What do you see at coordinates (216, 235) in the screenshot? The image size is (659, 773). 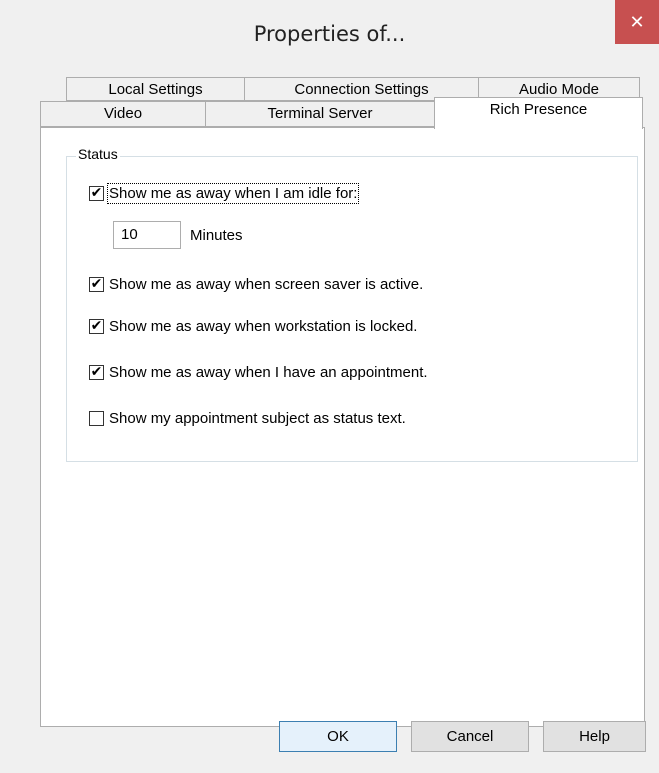 I see `minutes-label: Minutes` at bounding box center [216, 235].